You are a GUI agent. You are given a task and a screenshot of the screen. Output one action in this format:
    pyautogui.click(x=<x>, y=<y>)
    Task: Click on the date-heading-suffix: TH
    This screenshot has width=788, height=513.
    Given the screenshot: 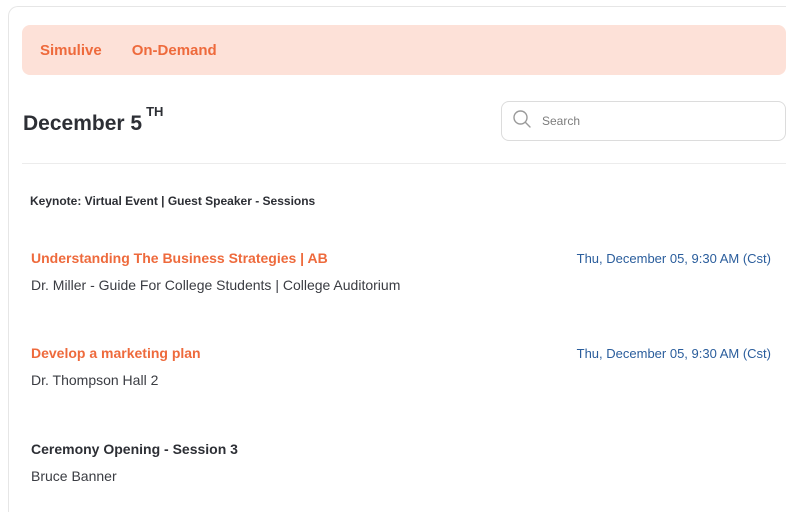 What is the action you would take?
    pyautogui.click(x=155, y=111)
    